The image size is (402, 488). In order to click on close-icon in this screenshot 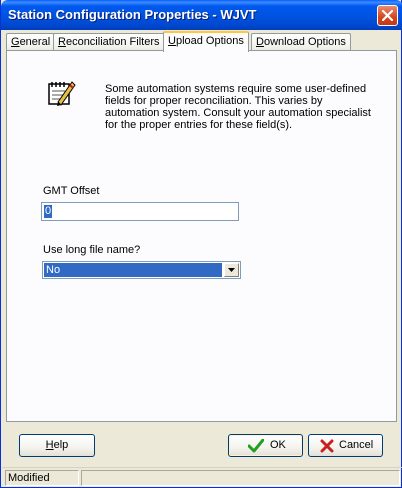, I will do `click(387, 15)`.